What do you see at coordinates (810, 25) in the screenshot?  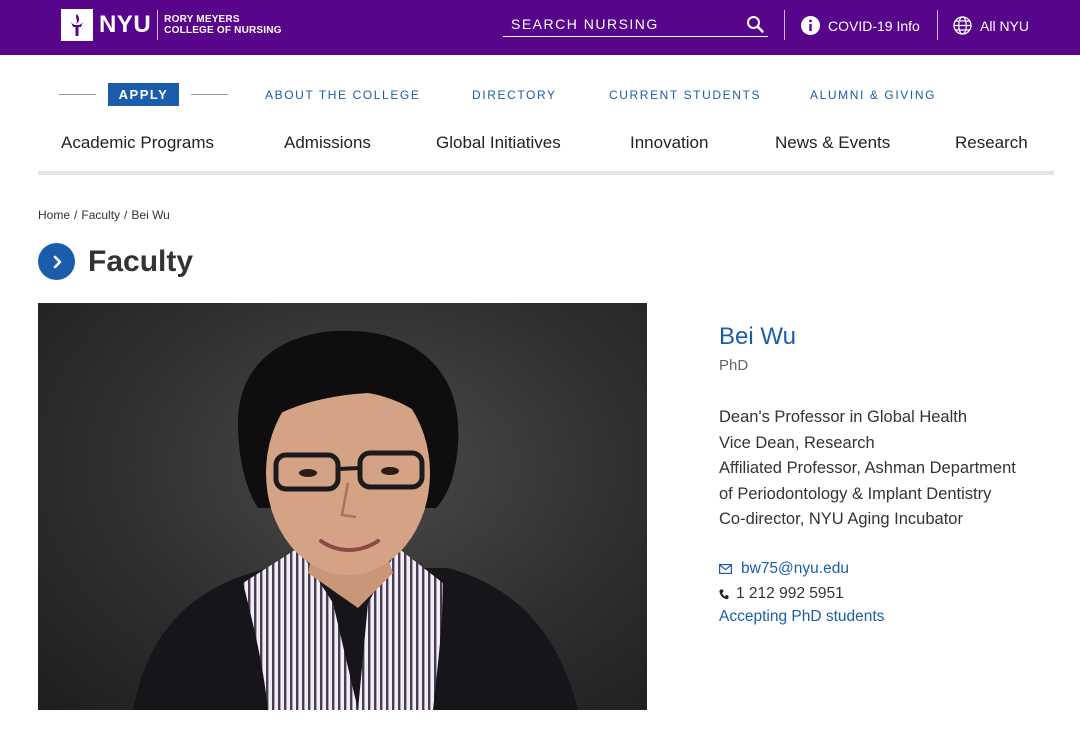 I see `info-icon` at bounding box center [810, 25].